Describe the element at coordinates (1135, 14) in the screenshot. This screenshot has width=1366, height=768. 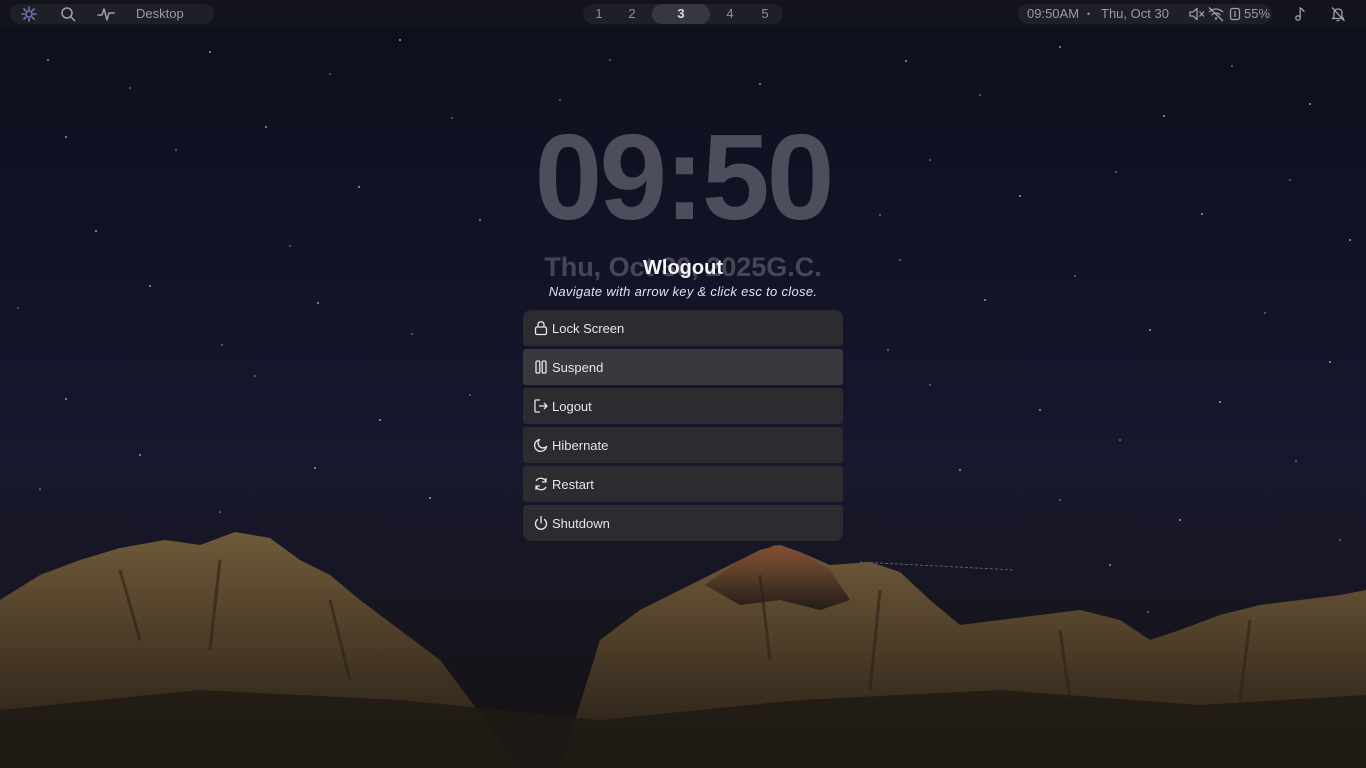
I see `bar-date: Thu, Oct 30` at that location.